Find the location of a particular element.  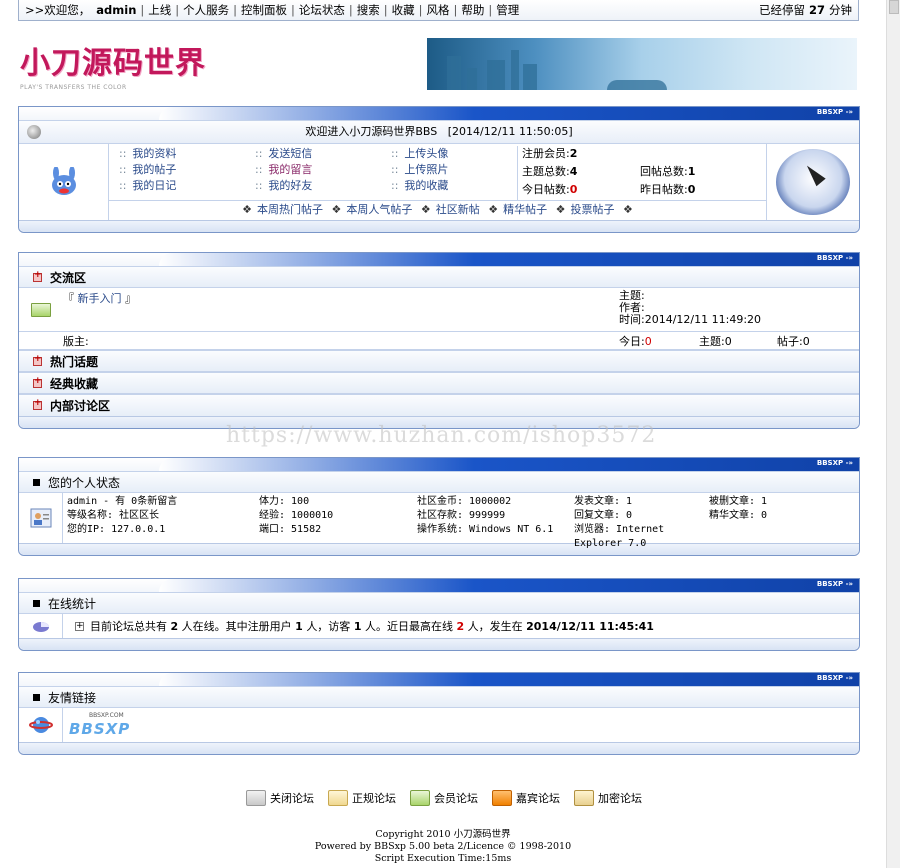

forum-type-legend: 关闭论坛 正规论坛 会员论坛 嘉宾论坛 加密论坛 is located at coordinates (444, 798).